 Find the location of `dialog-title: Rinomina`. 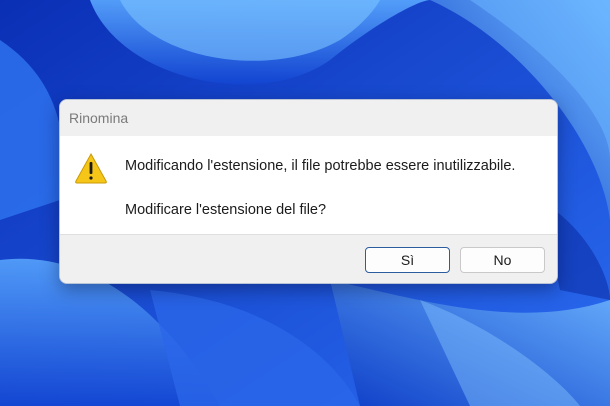

dialog-title: Rinomina is located at coordinates (99, 118).